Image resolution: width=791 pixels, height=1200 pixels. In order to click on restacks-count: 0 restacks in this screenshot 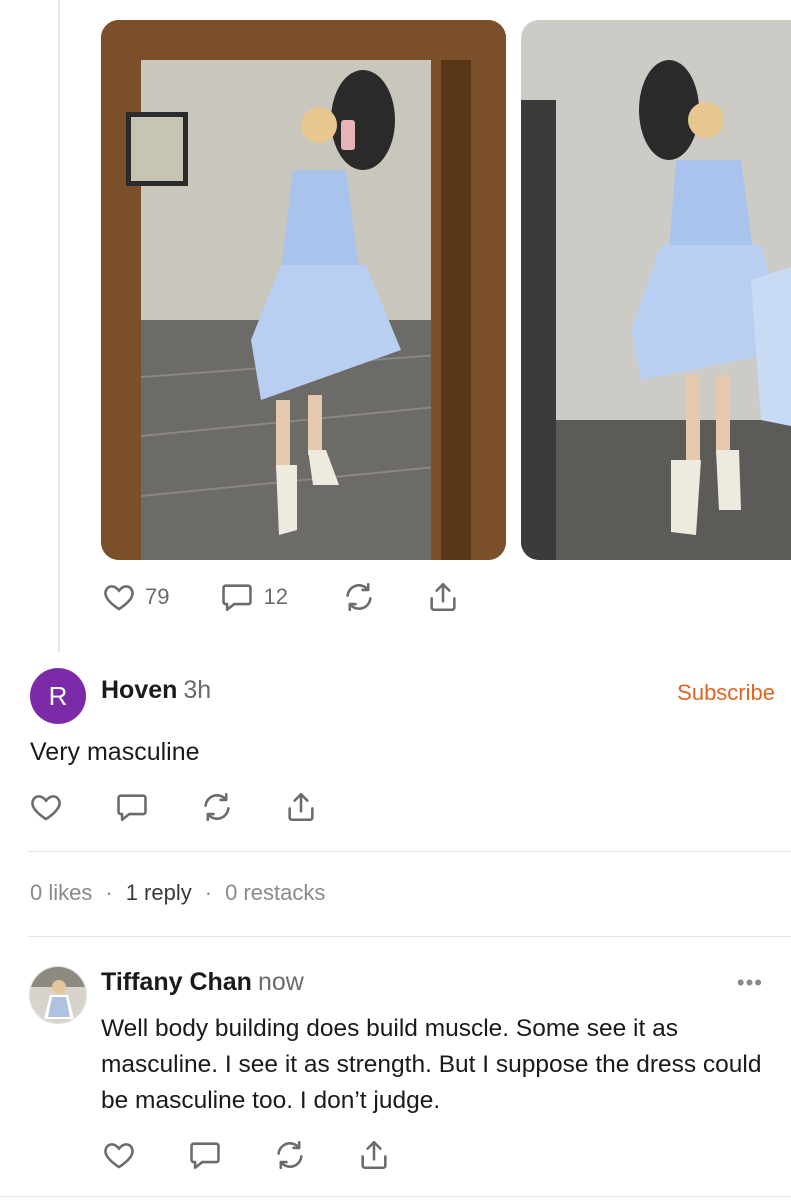, I will do `click(275, 893)`.